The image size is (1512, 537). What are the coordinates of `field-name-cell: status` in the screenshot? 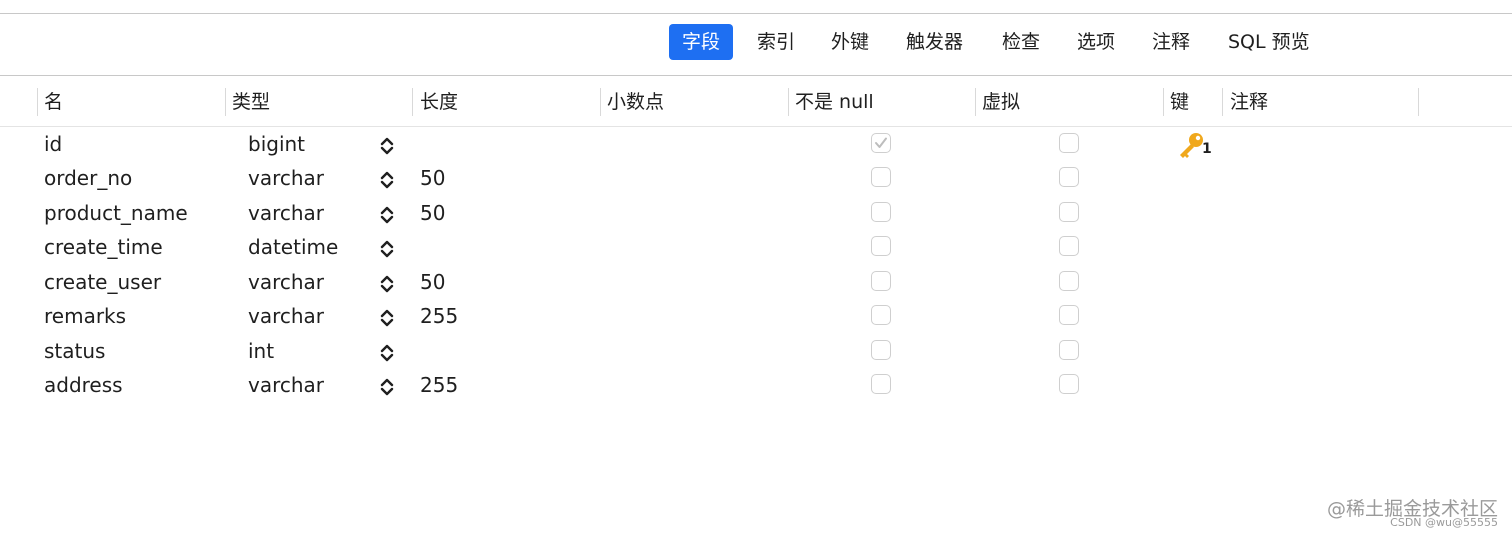 It's located at (74, 351).